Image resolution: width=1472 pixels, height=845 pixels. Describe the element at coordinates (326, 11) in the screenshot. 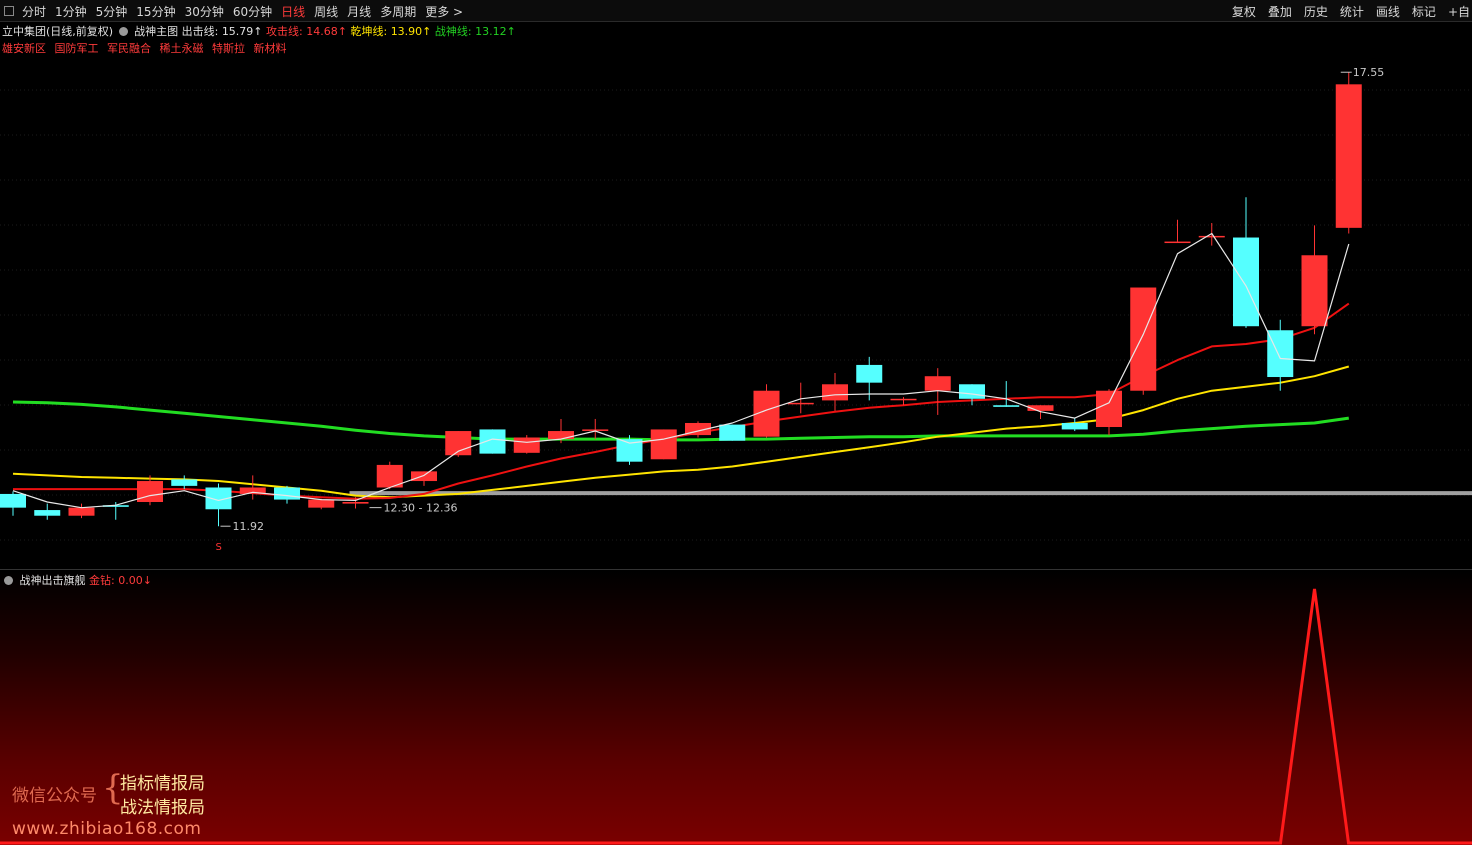

I see `tab-period-weekly: 周线` at that location.